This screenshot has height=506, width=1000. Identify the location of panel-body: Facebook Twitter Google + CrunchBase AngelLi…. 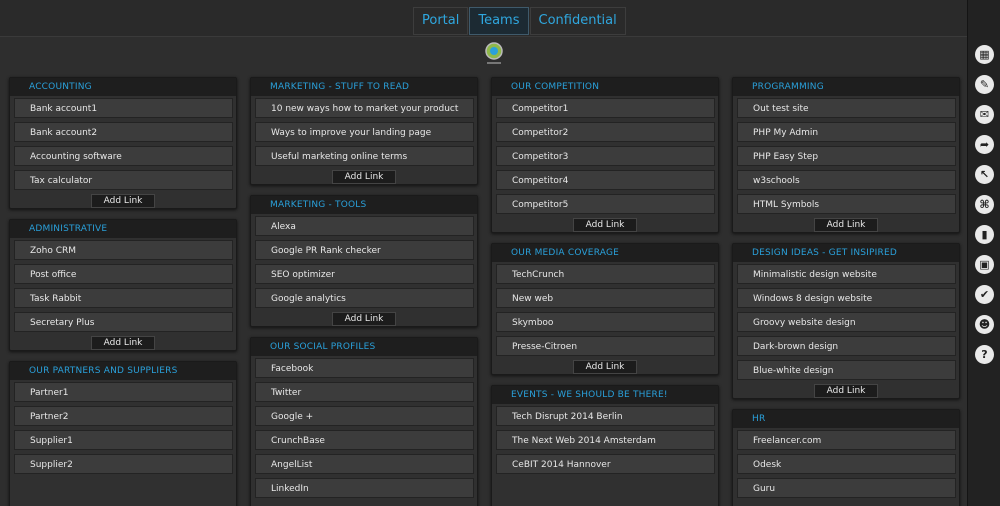
(364, 427).